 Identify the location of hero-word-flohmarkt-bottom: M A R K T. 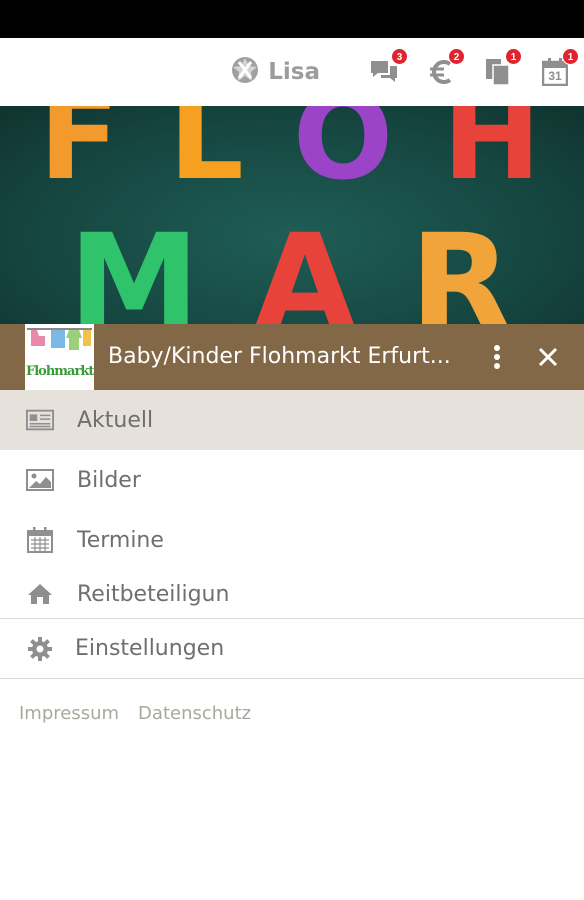
(292, 265).